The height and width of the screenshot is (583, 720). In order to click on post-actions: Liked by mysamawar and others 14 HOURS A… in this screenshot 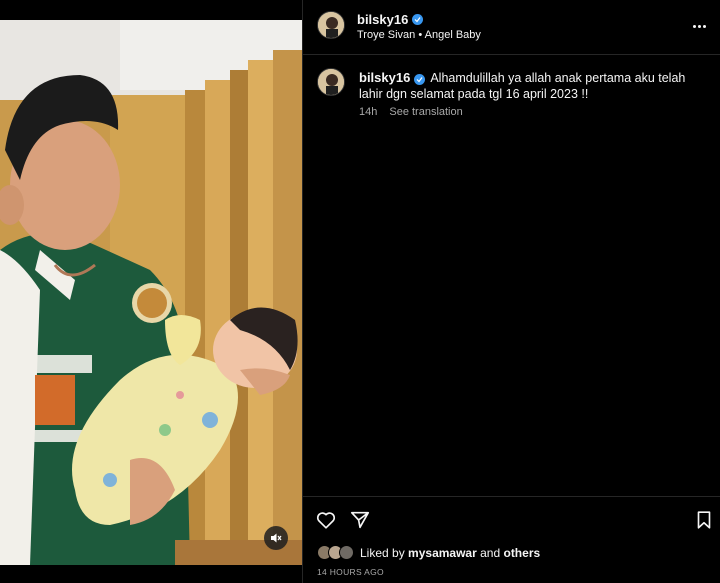, I will do `click(511, 539)`.